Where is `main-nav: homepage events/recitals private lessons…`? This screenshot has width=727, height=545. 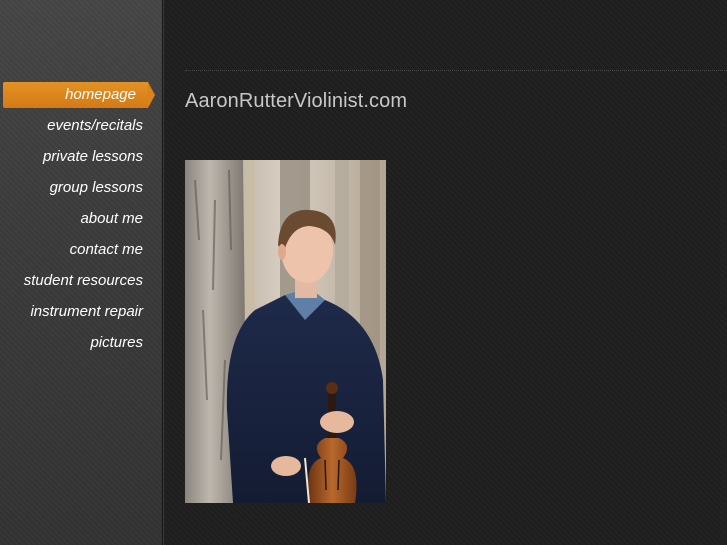 main-nav: homepage events/recitals private lessons… is located at coordinates (81, 221).